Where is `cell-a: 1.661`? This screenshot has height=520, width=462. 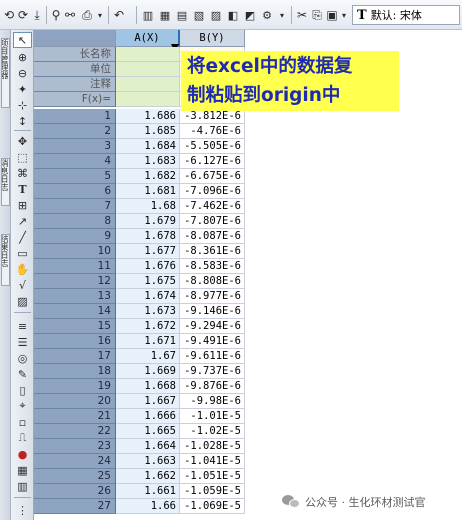 cell-a: 1.661 is located at coordinates (148, 491).